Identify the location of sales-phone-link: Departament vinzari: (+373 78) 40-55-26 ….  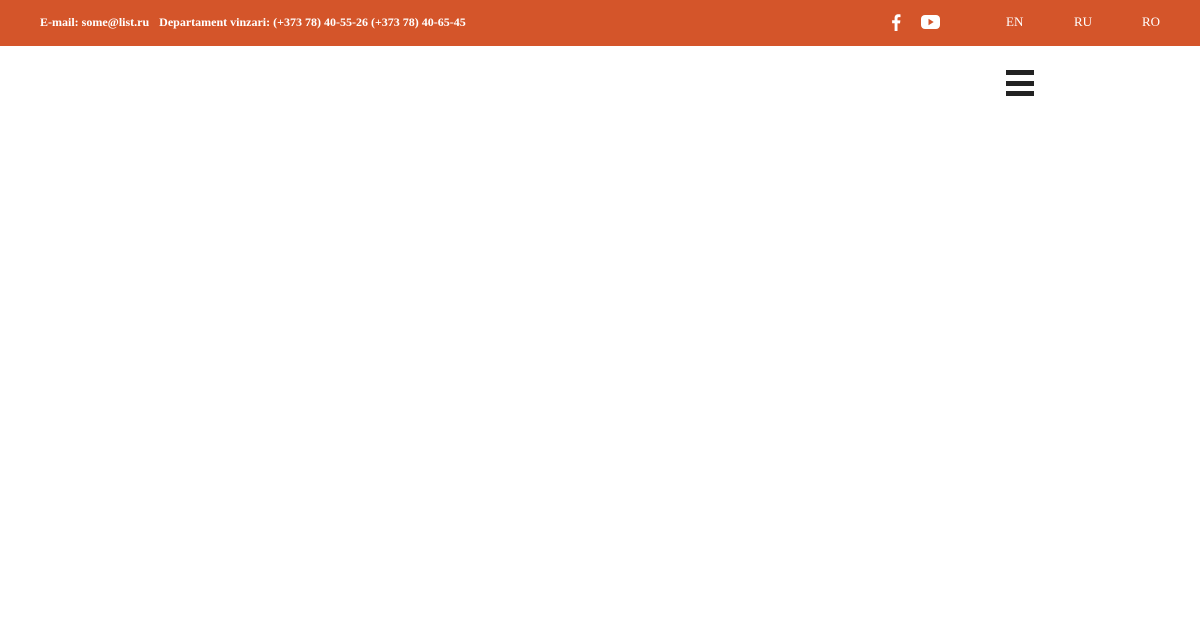
(312, 22).